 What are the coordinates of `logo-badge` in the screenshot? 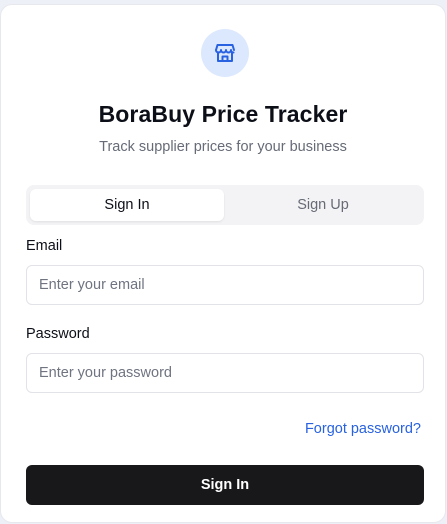 It's located at (225, 53).